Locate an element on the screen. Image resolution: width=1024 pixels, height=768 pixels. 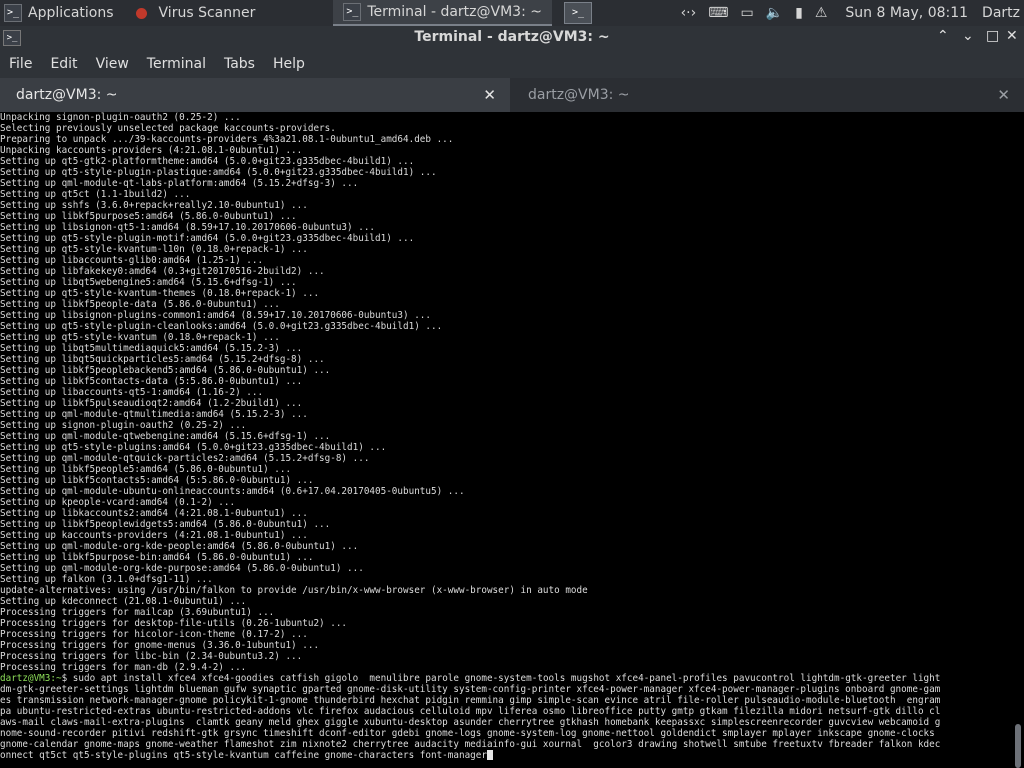
virus-scanner-icon is located at coordinates (141, 13).